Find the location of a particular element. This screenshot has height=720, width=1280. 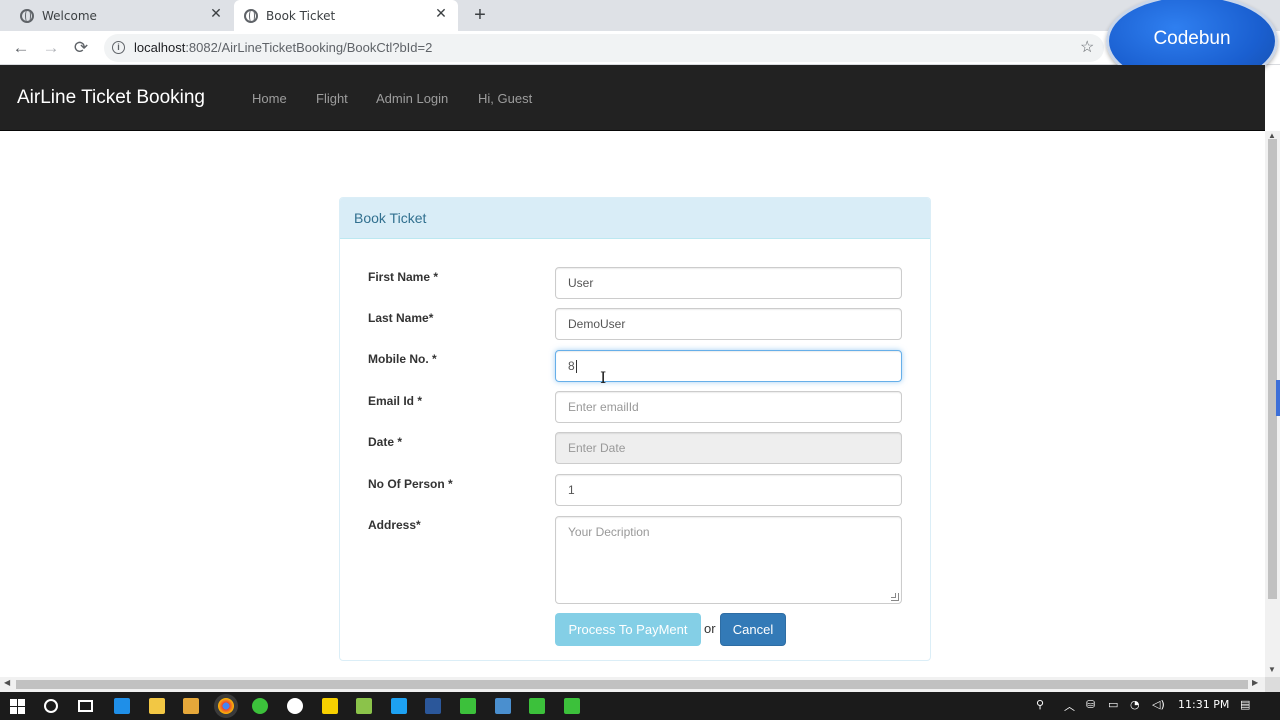

task-view-icon is located at coordinates (85, 706).